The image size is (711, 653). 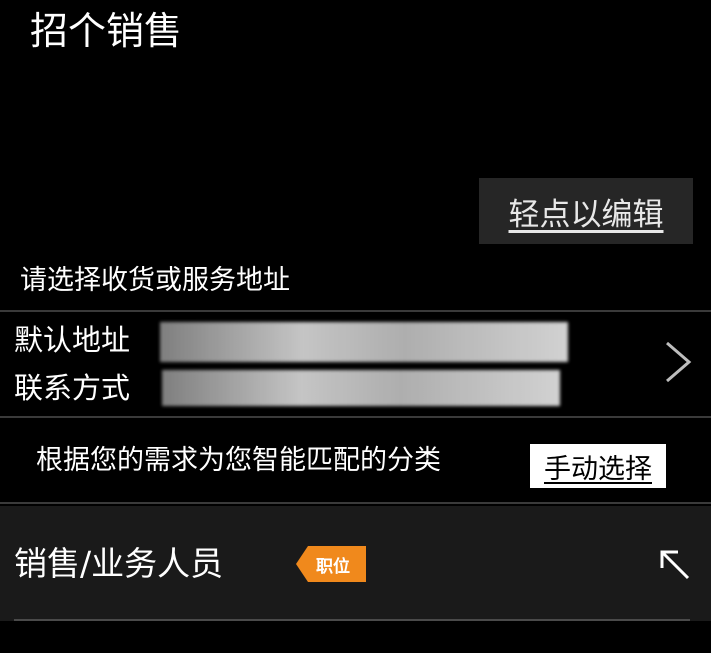 What do you see at coordinates (675, 565) in the screenshot?
I see `arrow-up-left-icon` at bounding box center [675, 565].